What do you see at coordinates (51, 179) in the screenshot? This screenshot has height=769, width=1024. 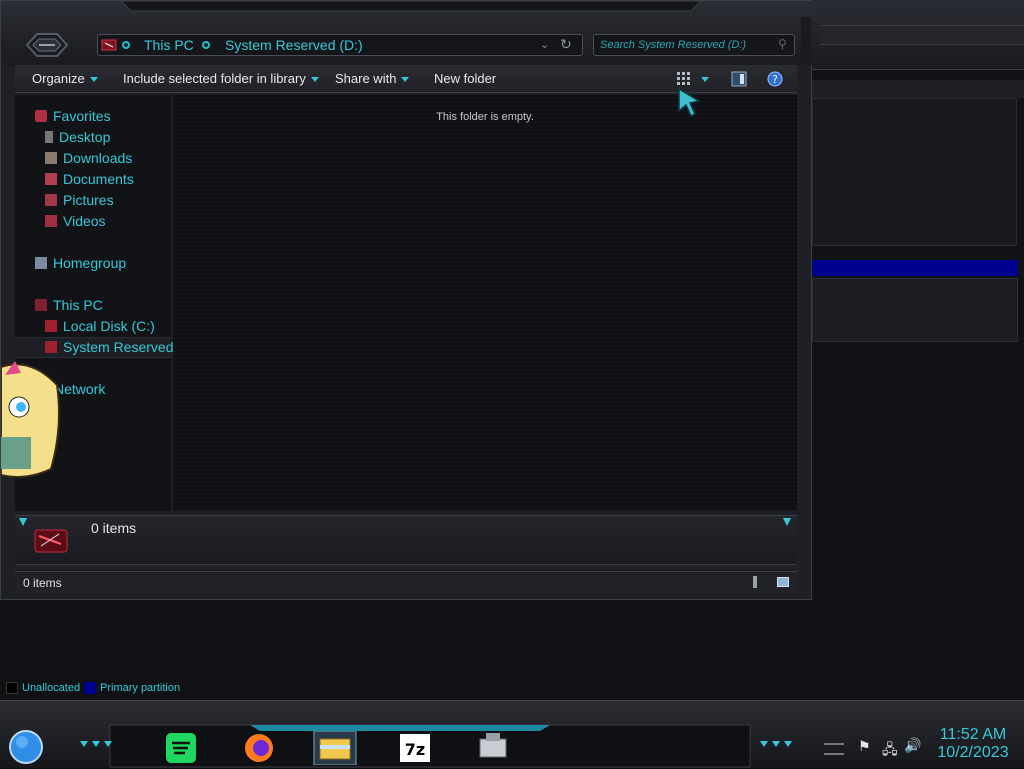 I see `documents-icon` at bounding box center [51, 179].